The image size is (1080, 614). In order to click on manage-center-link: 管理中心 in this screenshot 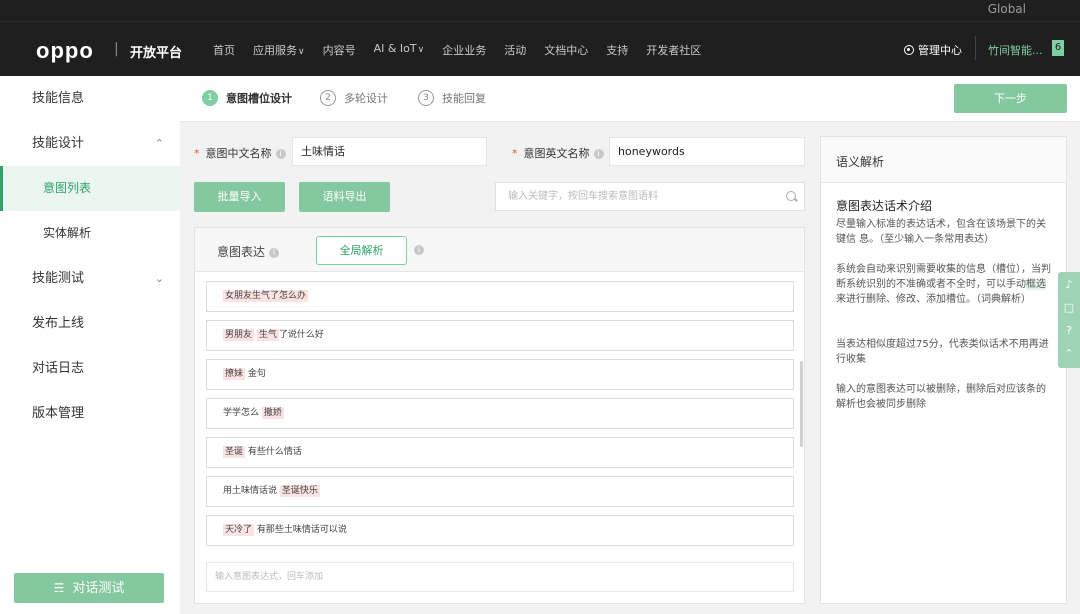, I will do `click(933, 50)`.